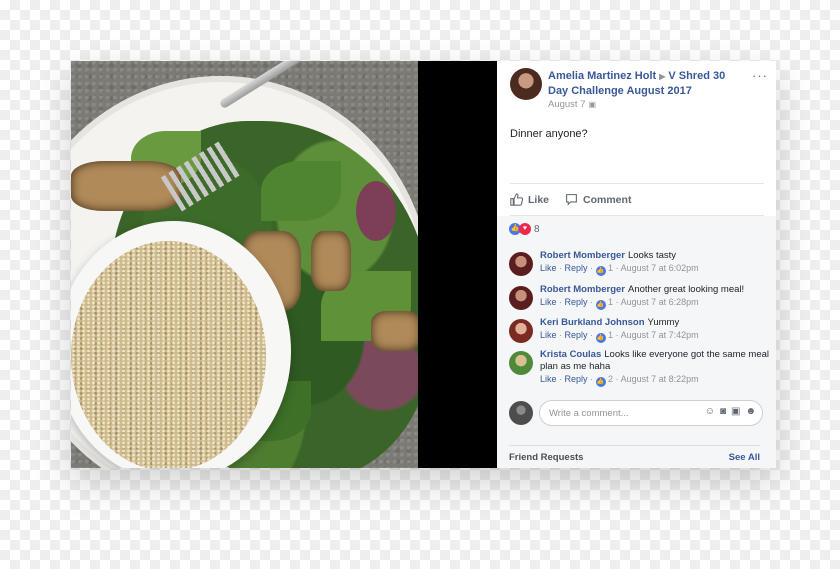  What do you see at coordinates (611, 379) in the screenshot?
I see `comment-like-count: 2` at bounding box center [611, 379].